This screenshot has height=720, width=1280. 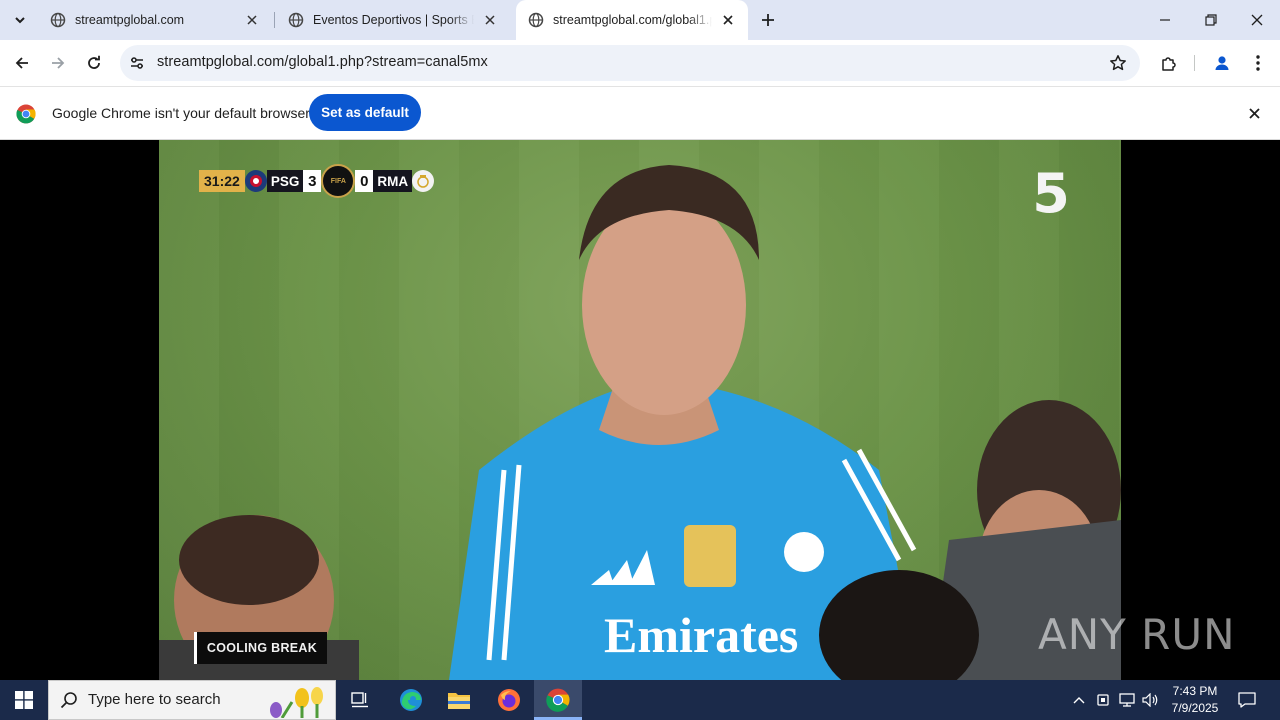 I want to click on site-info-button, so click(x=137, y=63).